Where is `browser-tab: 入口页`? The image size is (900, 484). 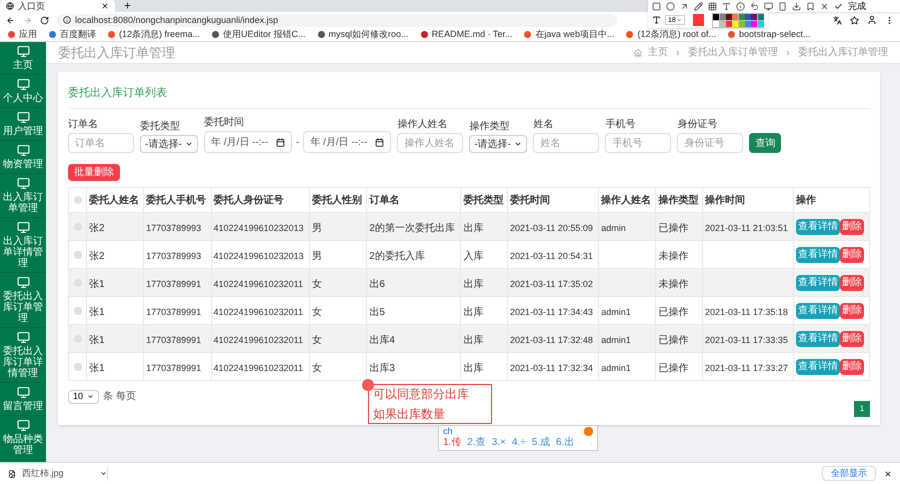 browser-tab: 入口页 is located at coordinates (57, 6).